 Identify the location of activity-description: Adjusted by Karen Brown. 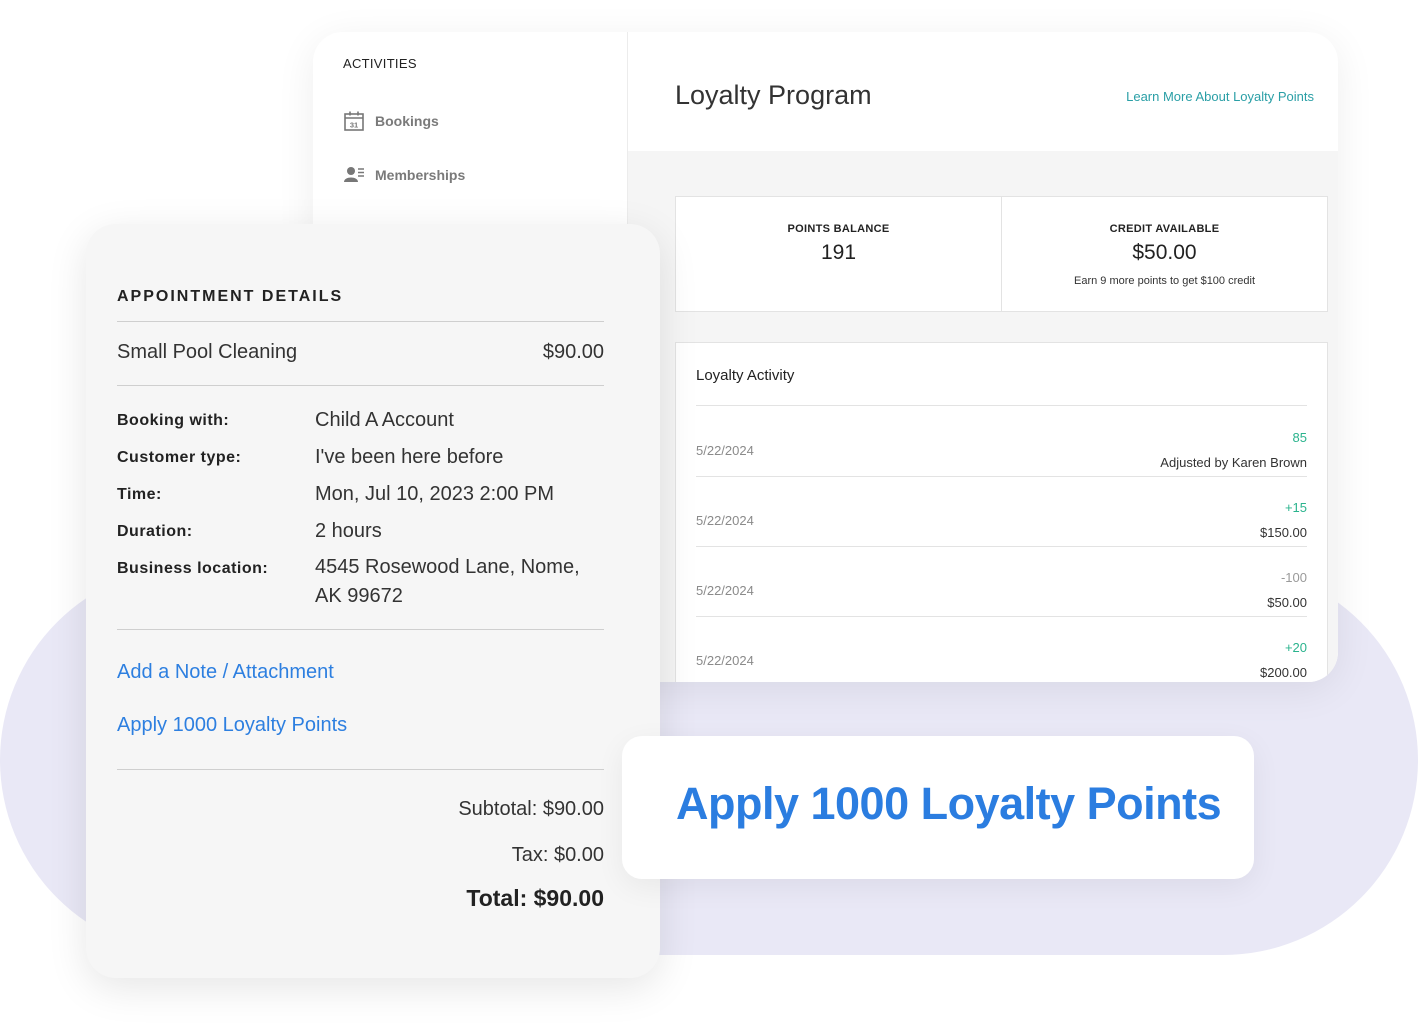
(1233, 462).